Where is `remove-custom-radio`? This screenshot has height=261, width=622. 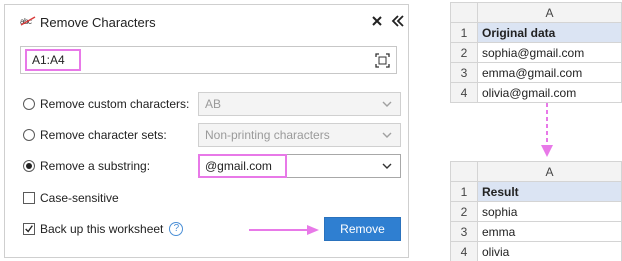
remove-custom-radio is located at coordinates (29, 104).